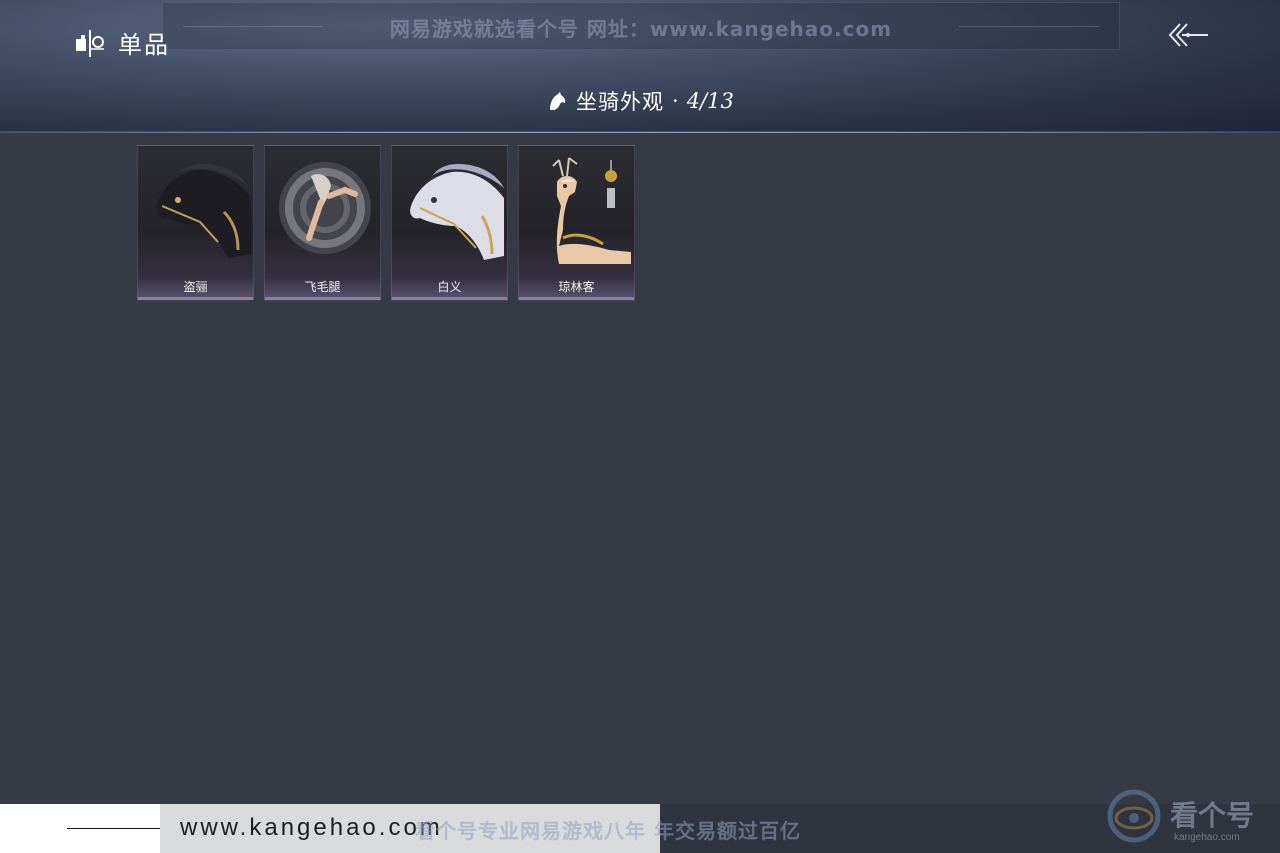  Describe the element at coordinates (1212, 815) in the screenshot. I see `logo-text: 看个号` at that location.